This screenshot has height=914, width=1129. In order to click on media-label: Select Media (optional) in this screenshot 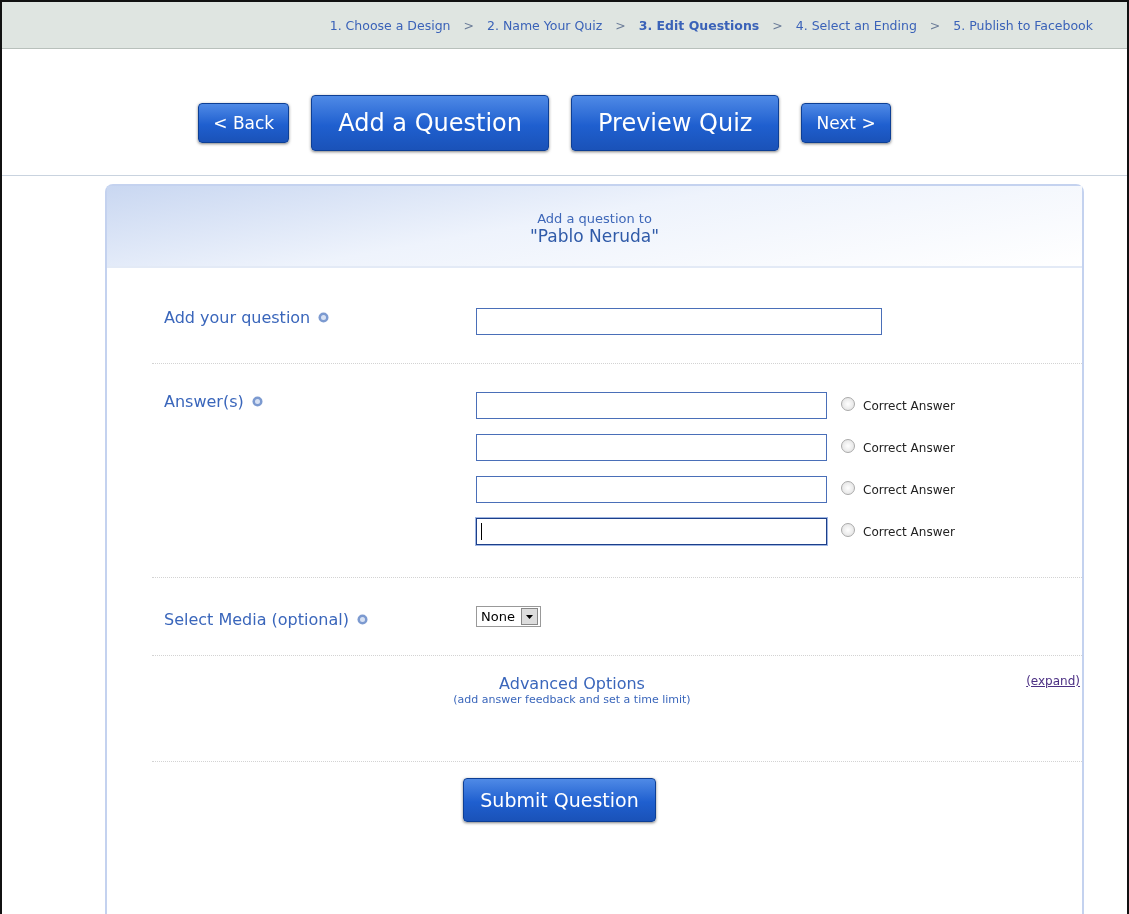, I will do `click(256, 619)`.